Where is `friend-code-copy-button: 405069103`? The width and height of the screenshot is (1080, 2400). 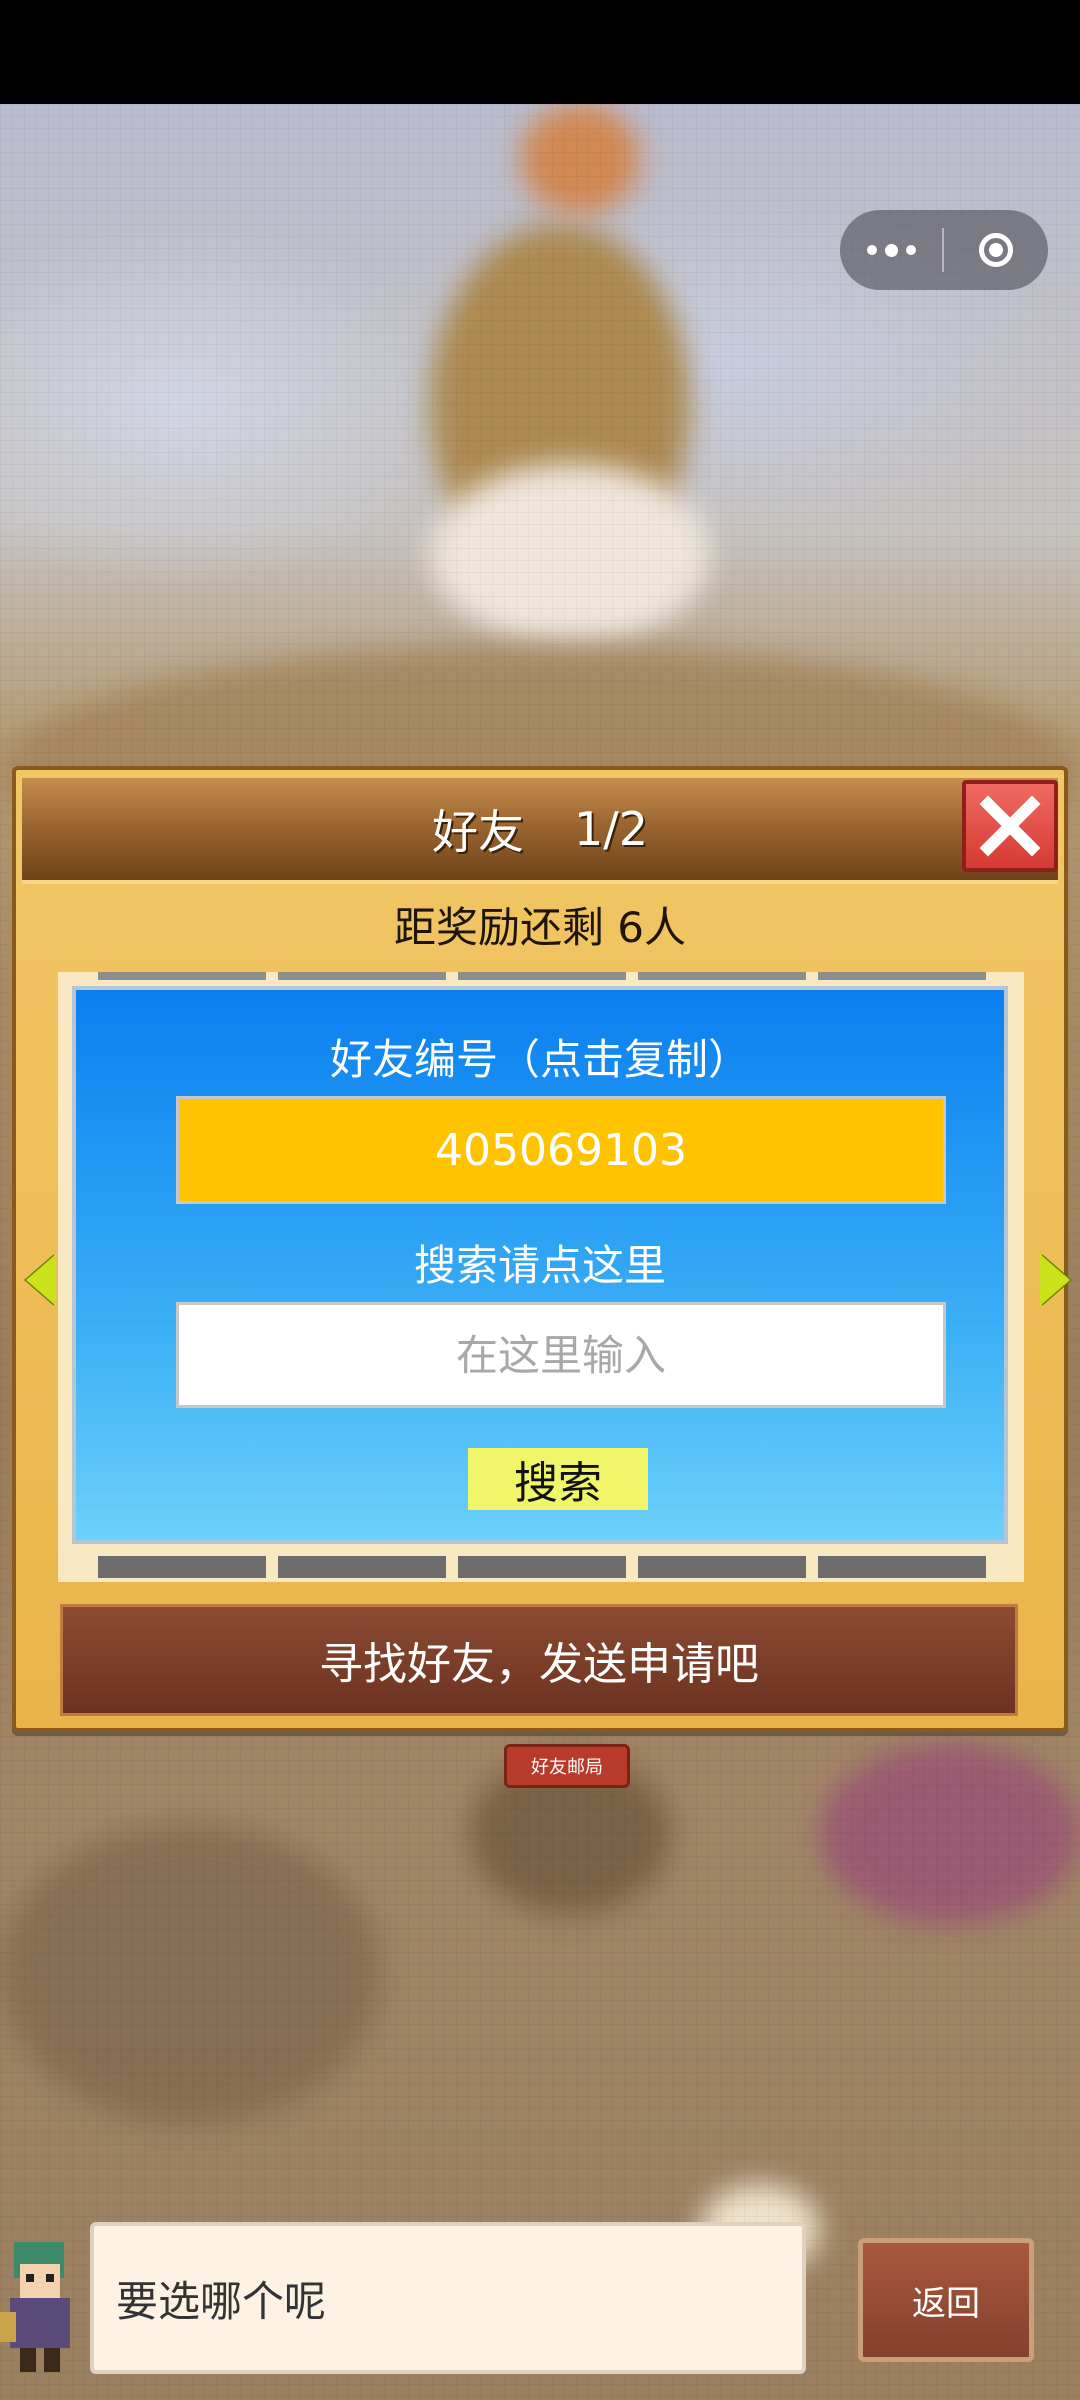 friend-code-copy-button: 405069103 is located at coordinates (561, 1150).